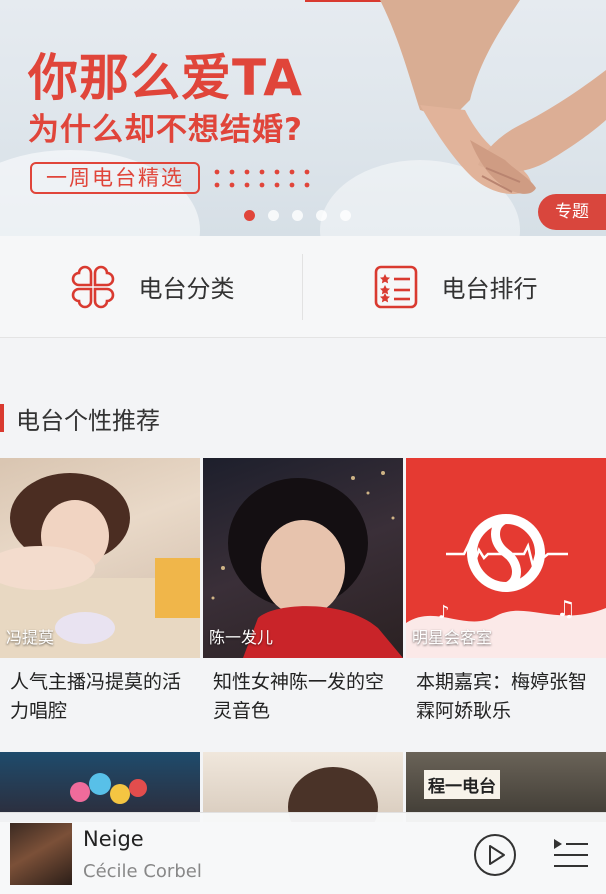  I want to click on section-title: 电台个性推荐, so click(88, 420).